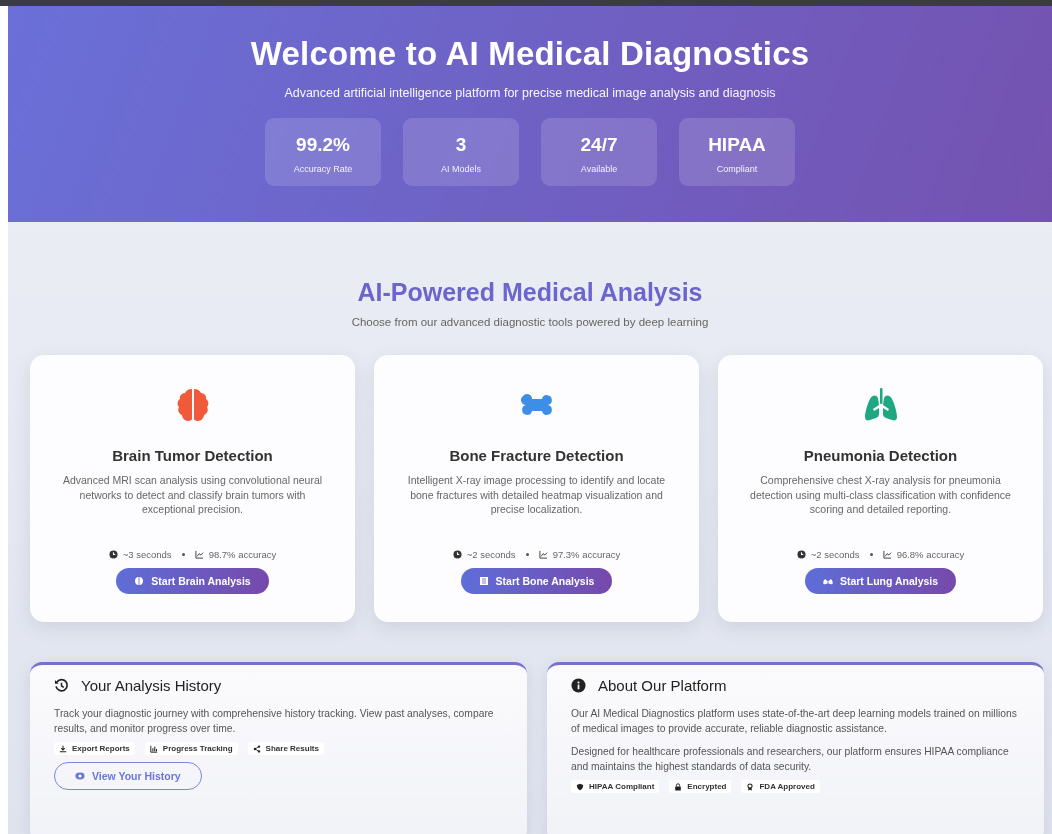 Image resolution: width=1052 pixels, height=834 pixels. What do you see at coordinates (80, 776) in the screenshot?
I see `eye-icon` at bounding box center [80, 776].